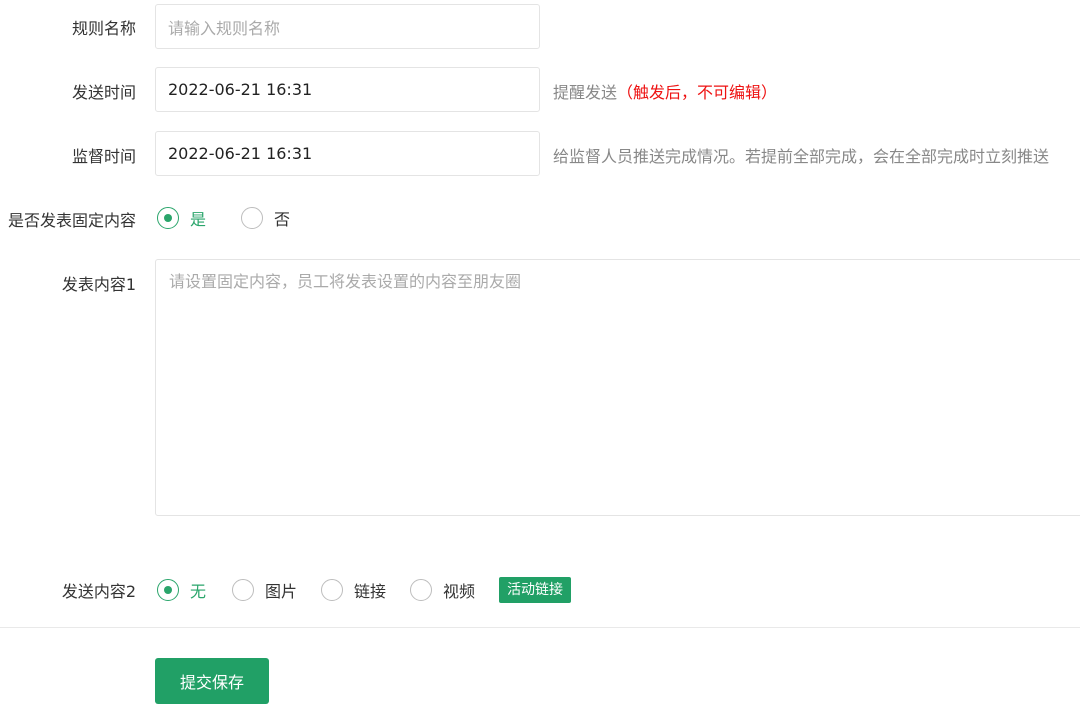 The width and height of the screenshot is (1080, 713). Describe the element at coordinates (347, 26) in the screenshot. I see `rule-name-input: 请输入规则名称` at that location.